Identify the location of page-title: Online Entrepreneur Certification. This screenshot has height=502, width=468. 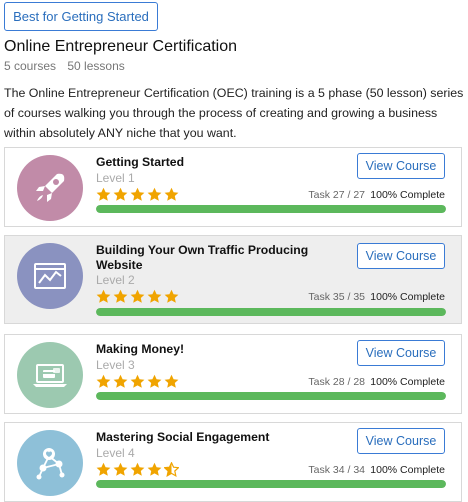
(121, 46).